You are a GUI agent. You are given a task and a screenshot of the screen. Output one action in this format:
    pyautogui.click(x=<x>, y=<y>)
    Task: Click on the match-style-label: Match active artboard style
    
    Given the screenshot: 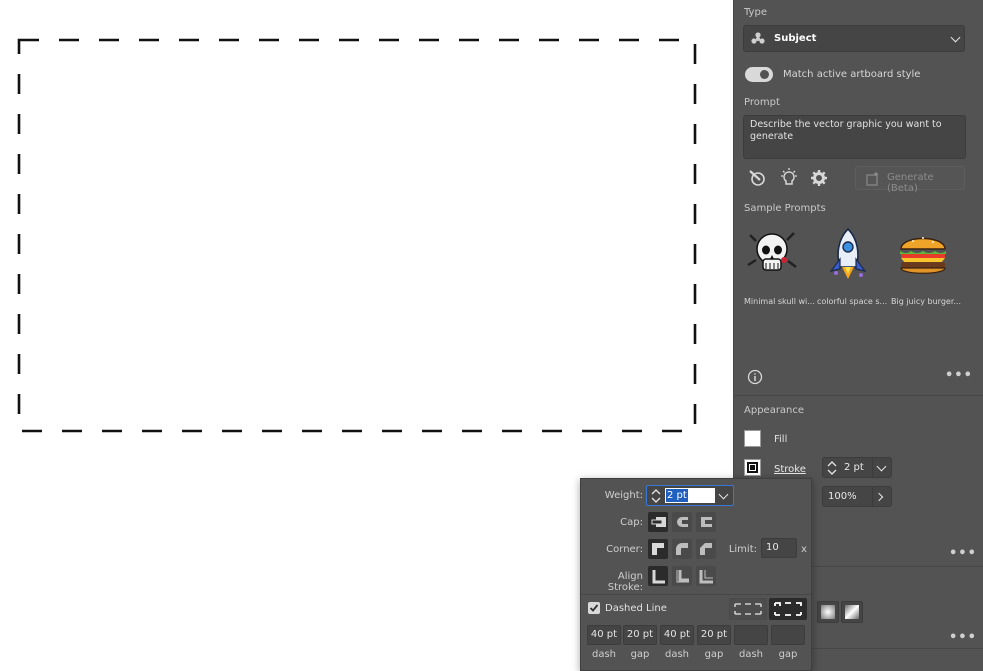 What is the action you would take?
    pyautogui.click(x=852, y=74)
    